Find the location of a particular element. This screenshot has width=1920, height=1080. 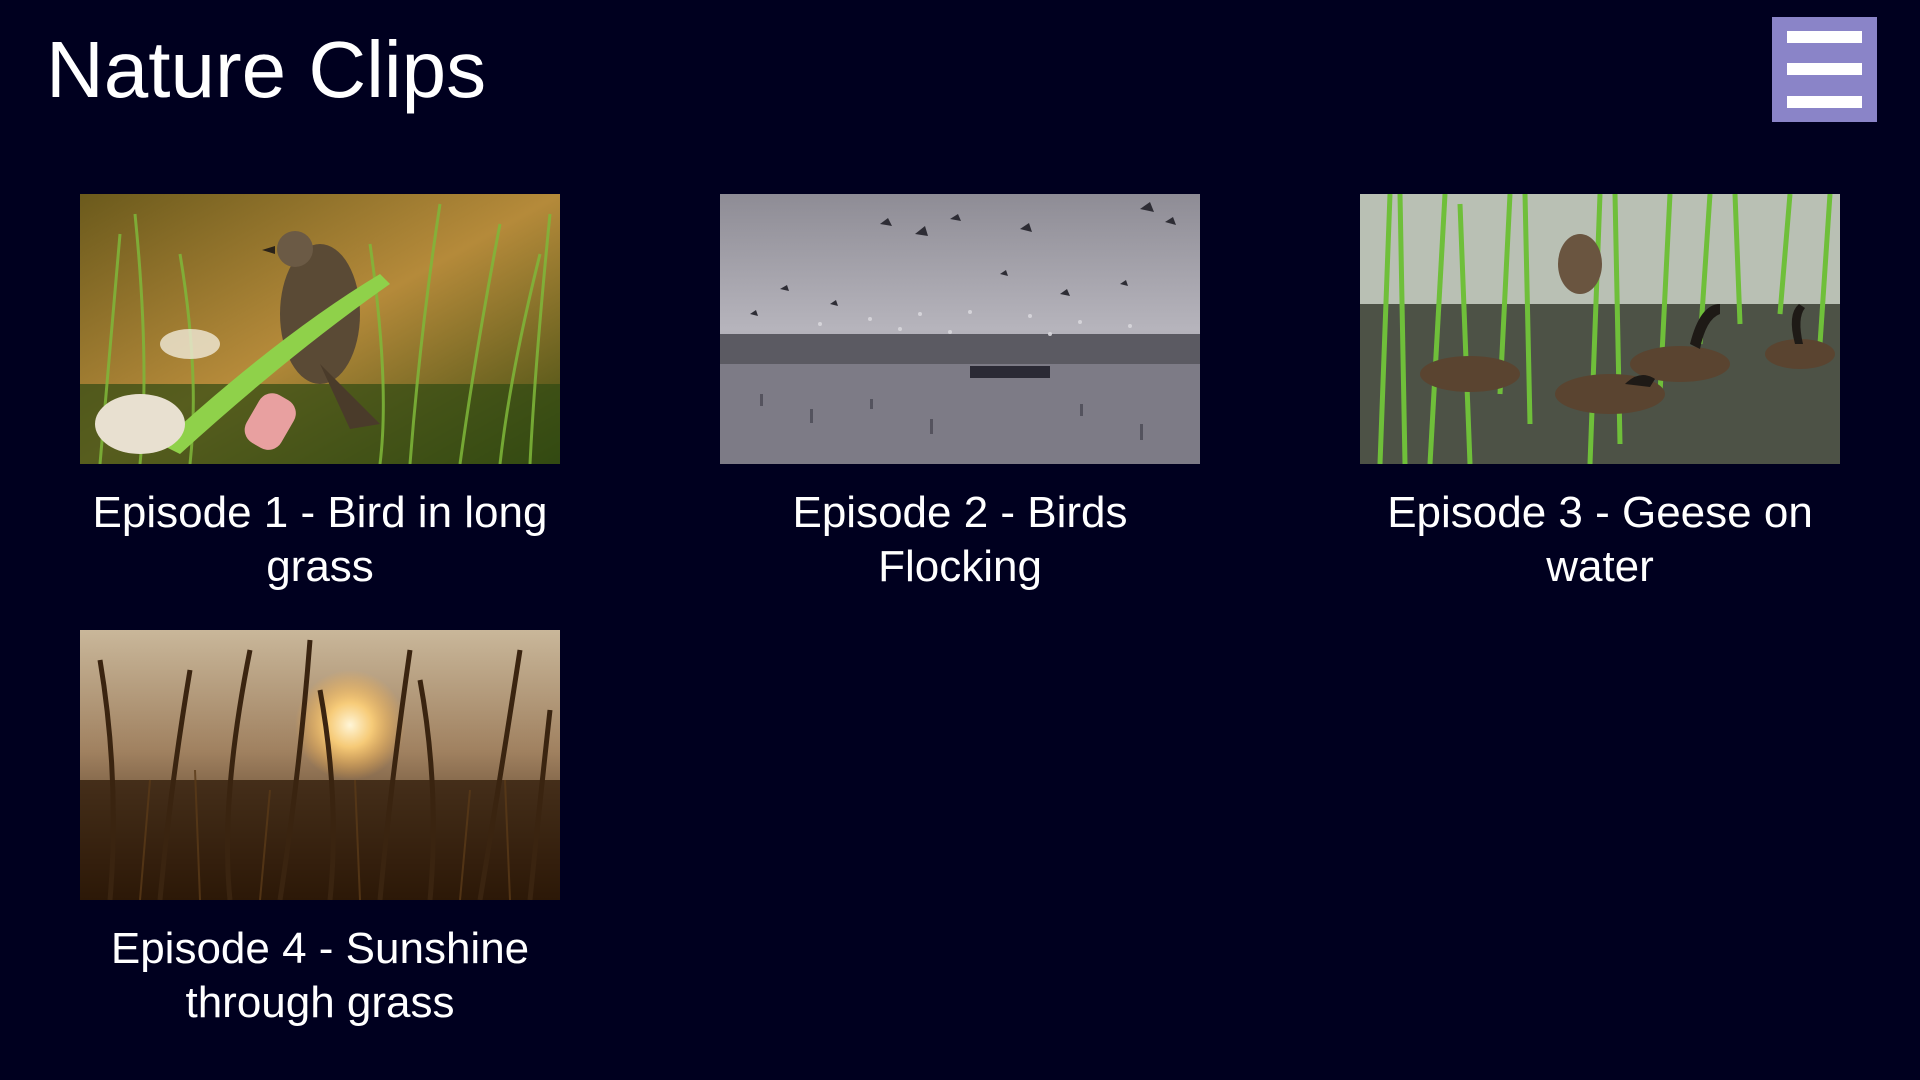

birds-flocking-thumbnail is located at coordinates (960, 329).